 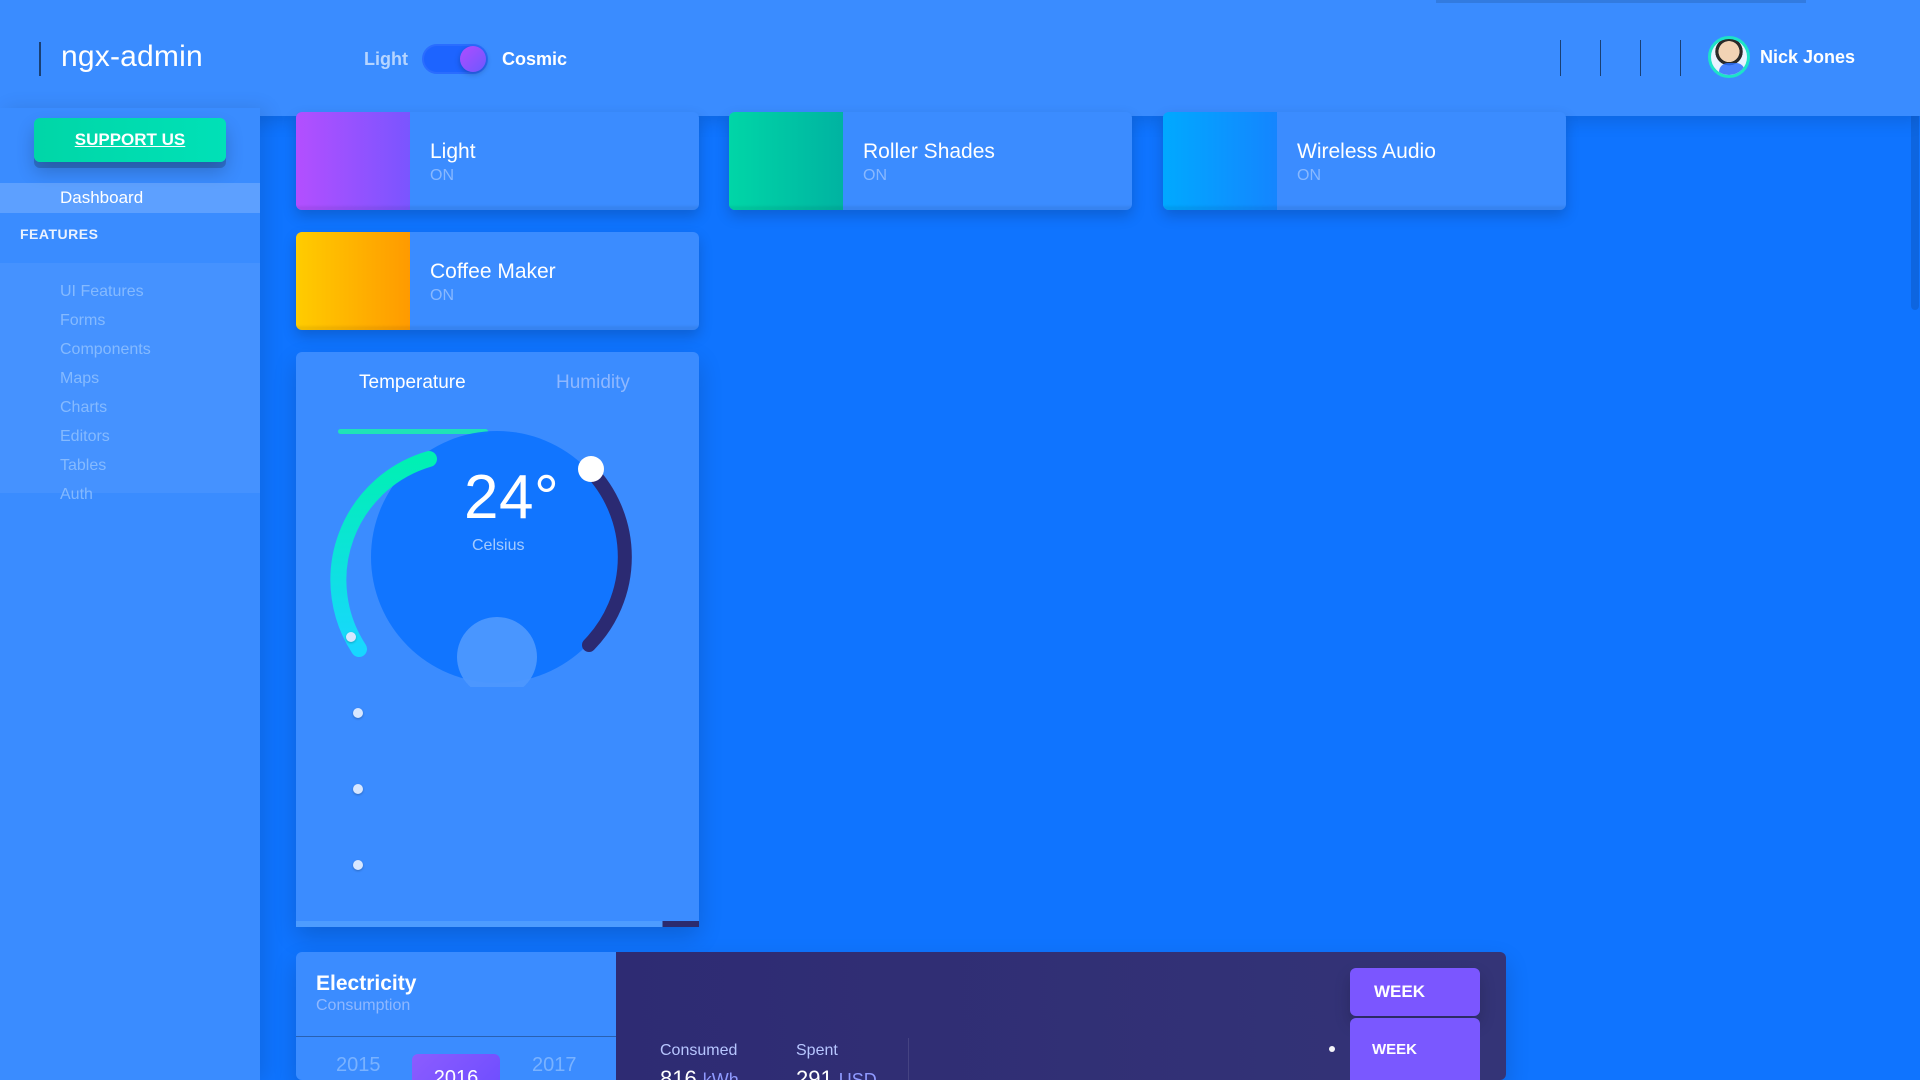 I want to click on theme-switch: Light Cosmic, so click(x=465, y=59).